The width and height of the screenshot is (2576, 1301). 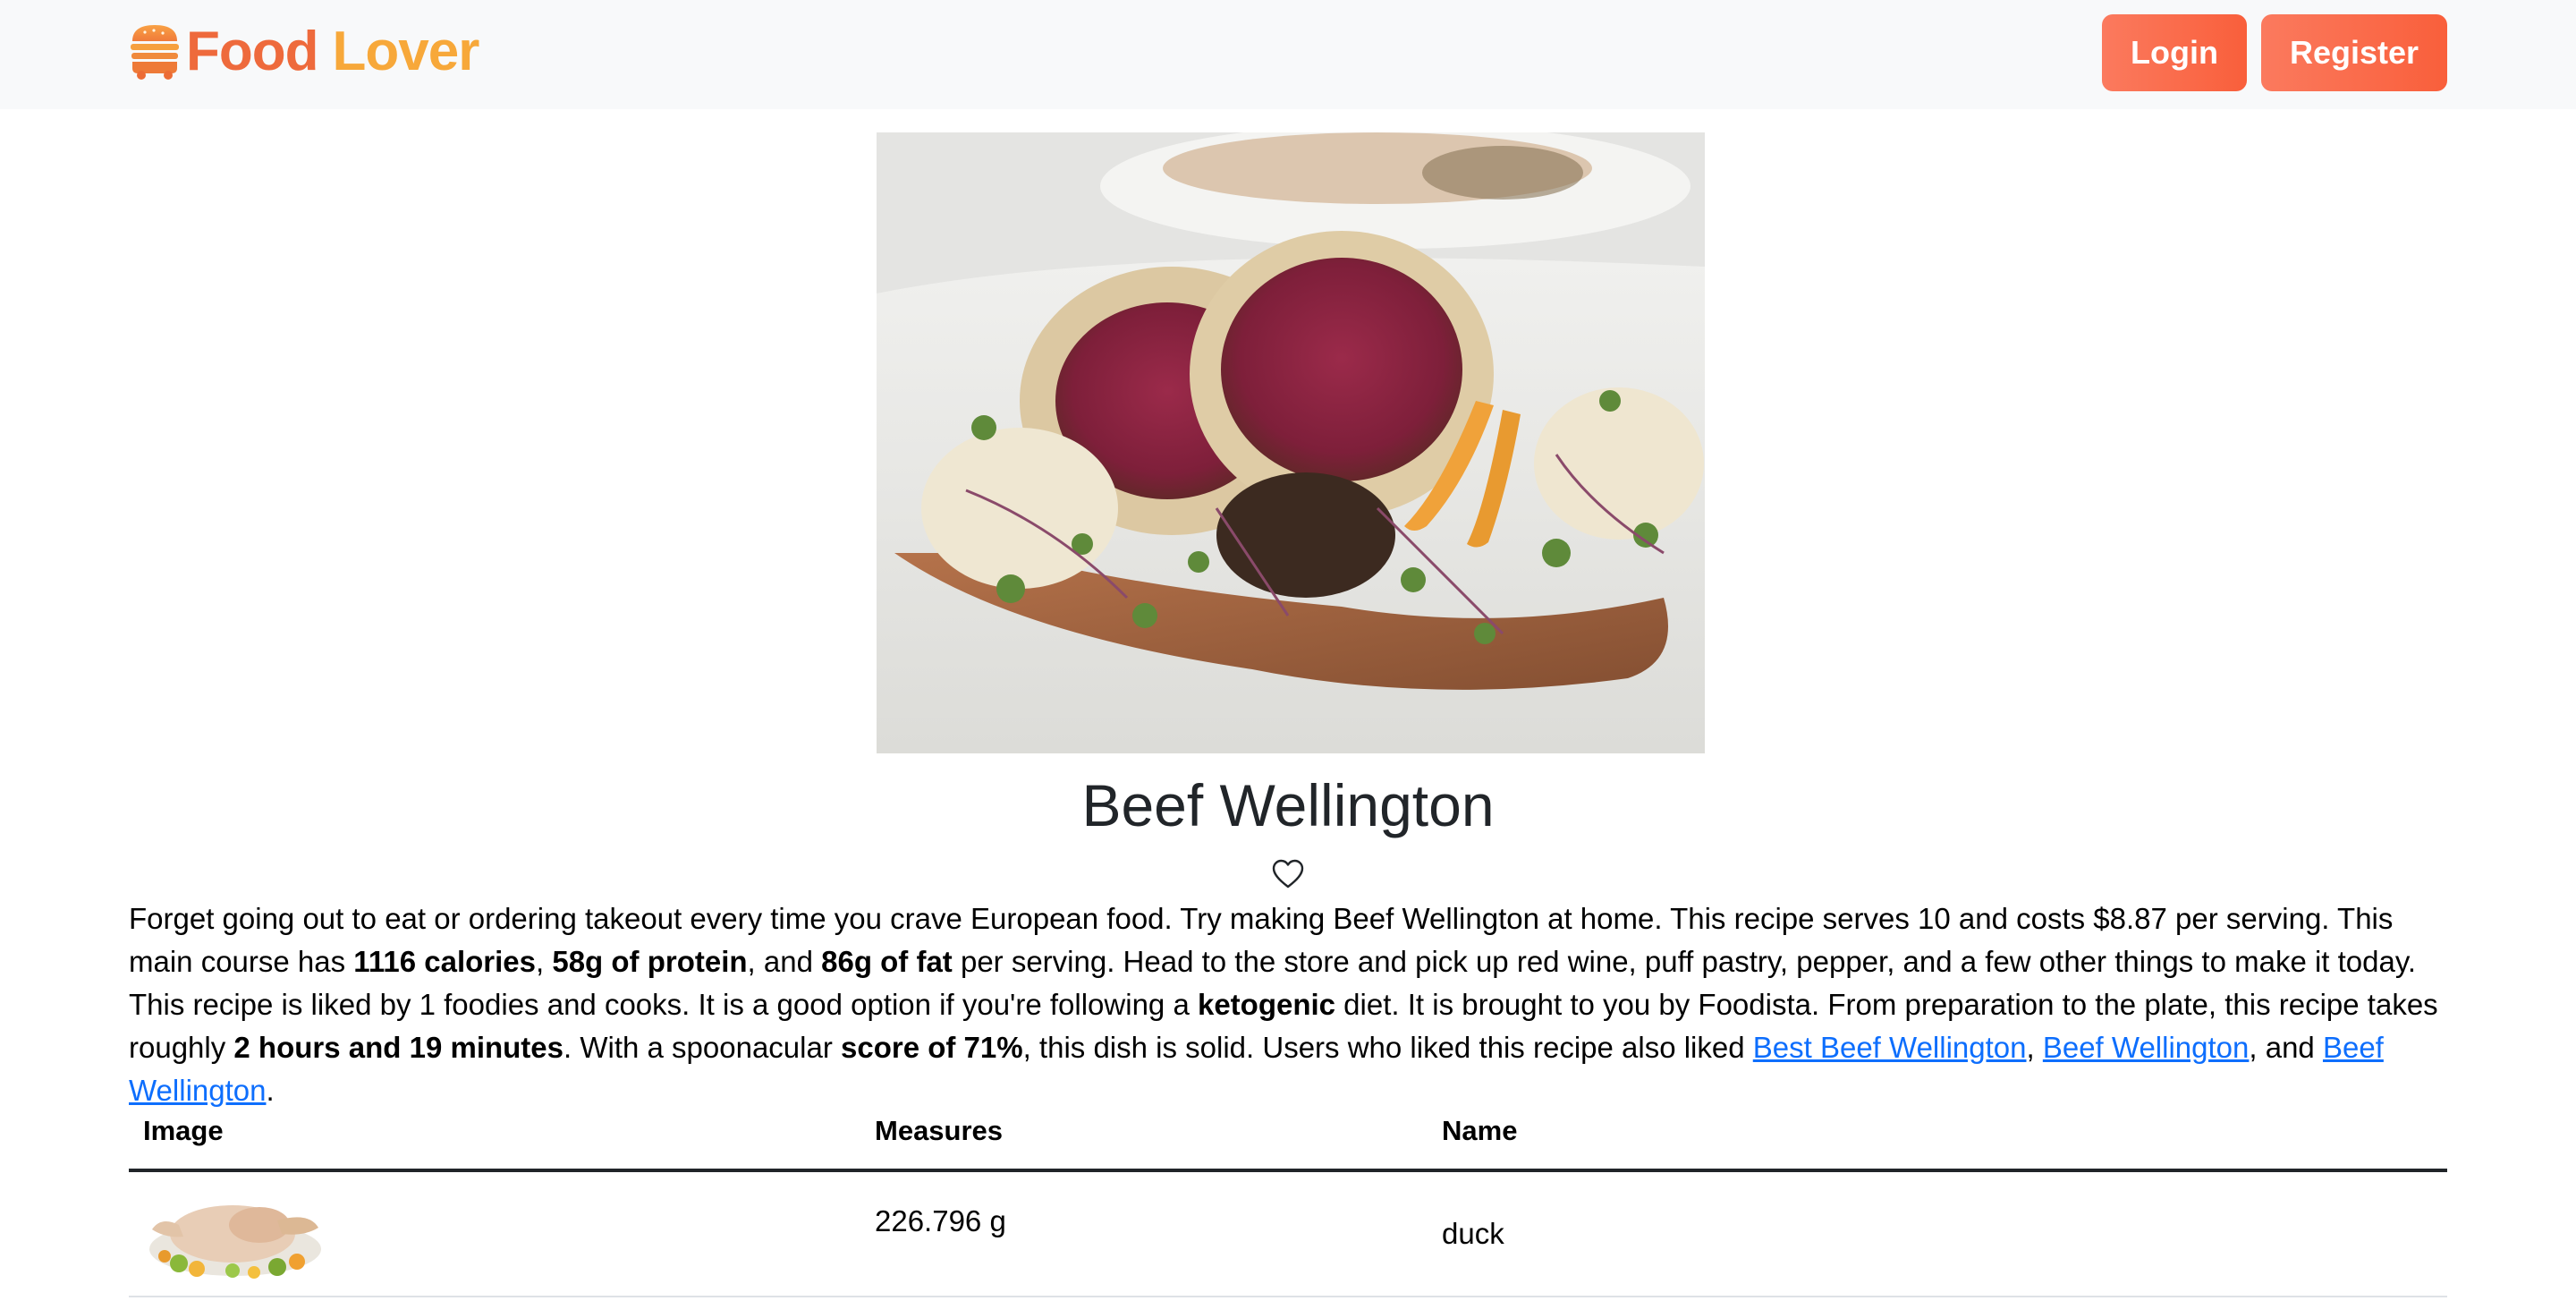 I want to click on navbar: Food Lover Login Register, so click(x=1288, y=54).